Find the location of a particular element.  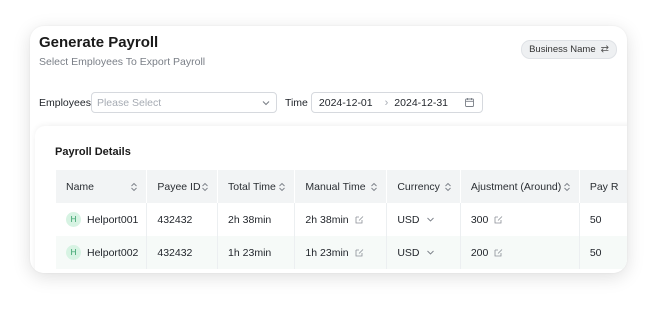

manual-time-cell: 1h 23min is located at coordinates (341, 252).